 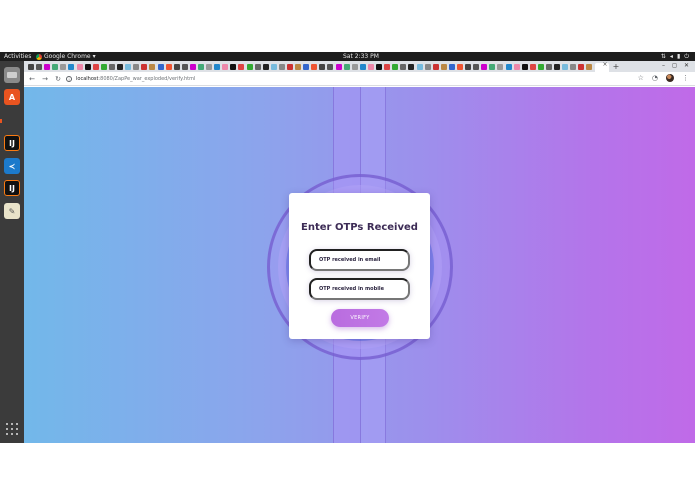 I want to click on new-tab-button: +, so click(x=616, y=66).